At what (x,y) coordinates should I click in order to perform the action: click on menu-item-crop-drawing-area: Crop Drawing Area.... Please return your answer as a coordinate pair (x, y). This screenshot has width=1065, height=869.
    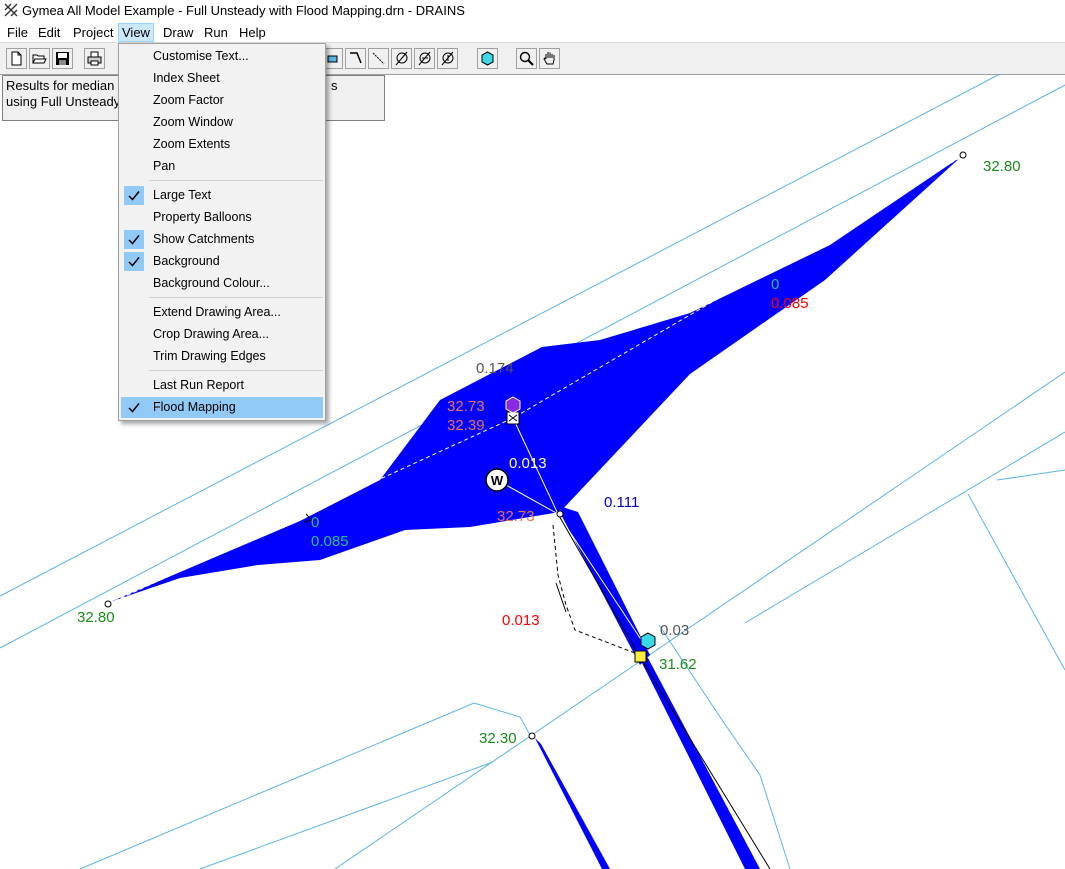
    Looking at the image, I should click on (222, 334).